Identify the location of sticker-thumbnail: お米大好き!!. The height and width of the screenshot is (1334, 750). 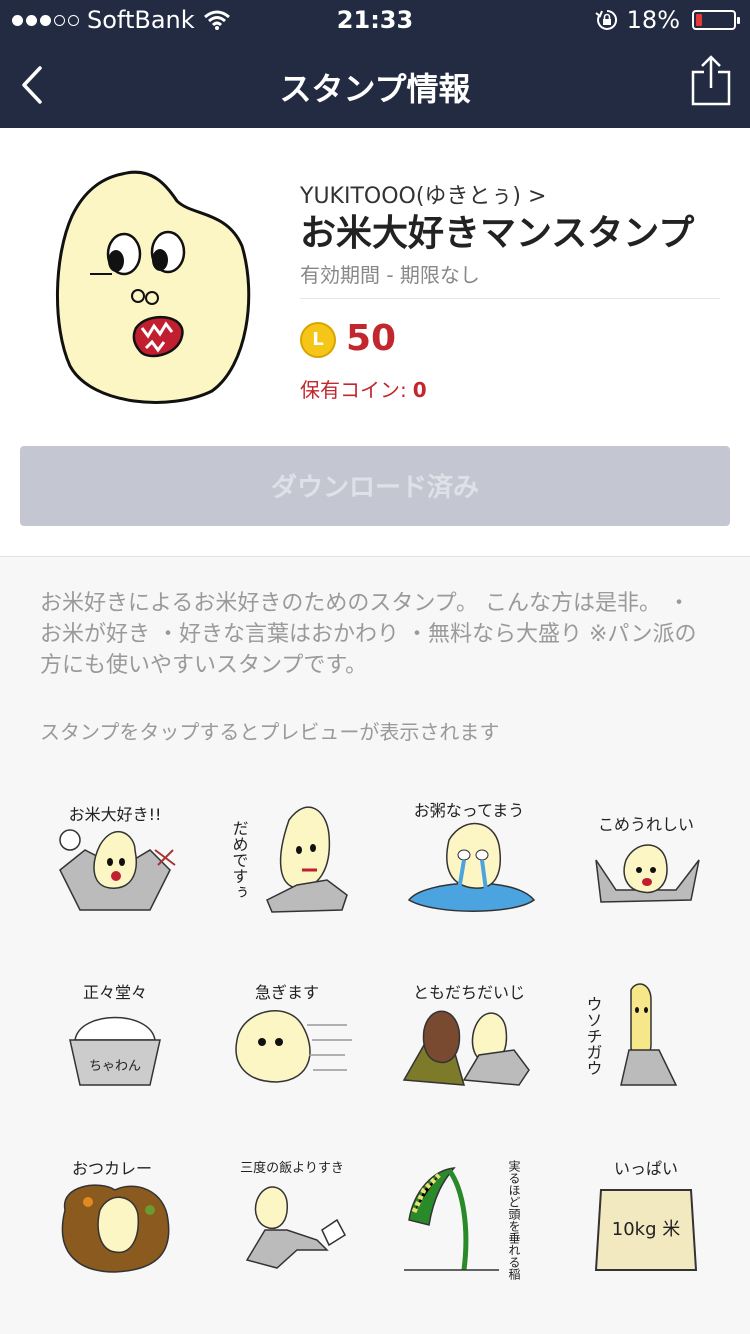
(115, 855).